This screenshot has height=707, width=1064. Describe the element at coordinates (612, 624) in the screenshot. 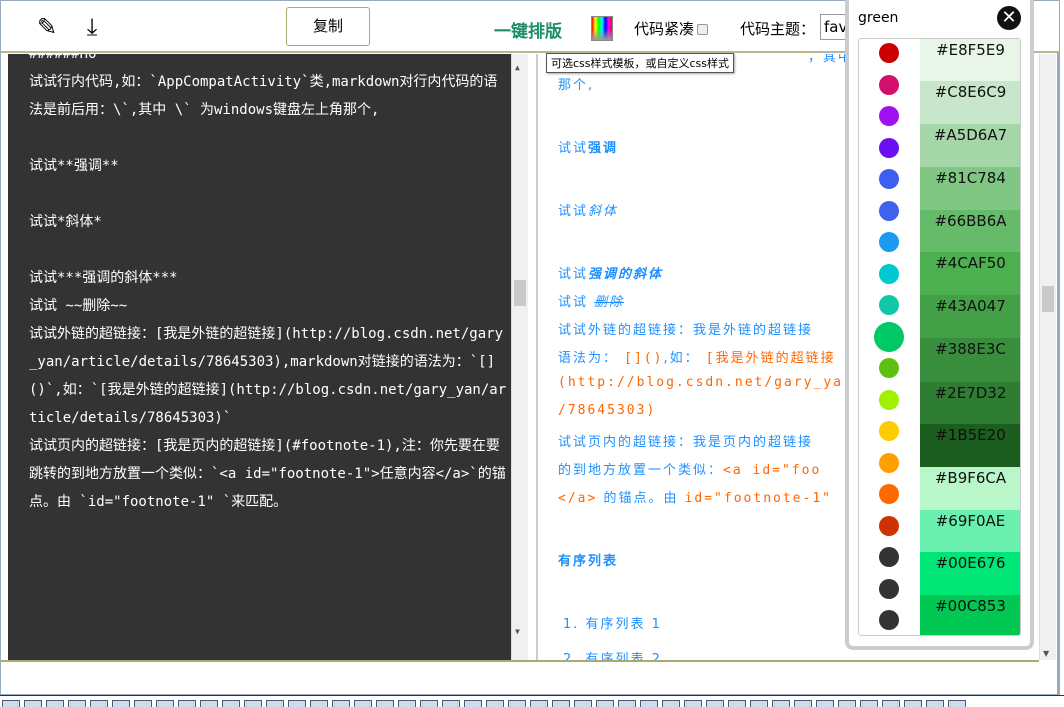

I see `preview-list-item: 1. 有序列表 1` at that location.